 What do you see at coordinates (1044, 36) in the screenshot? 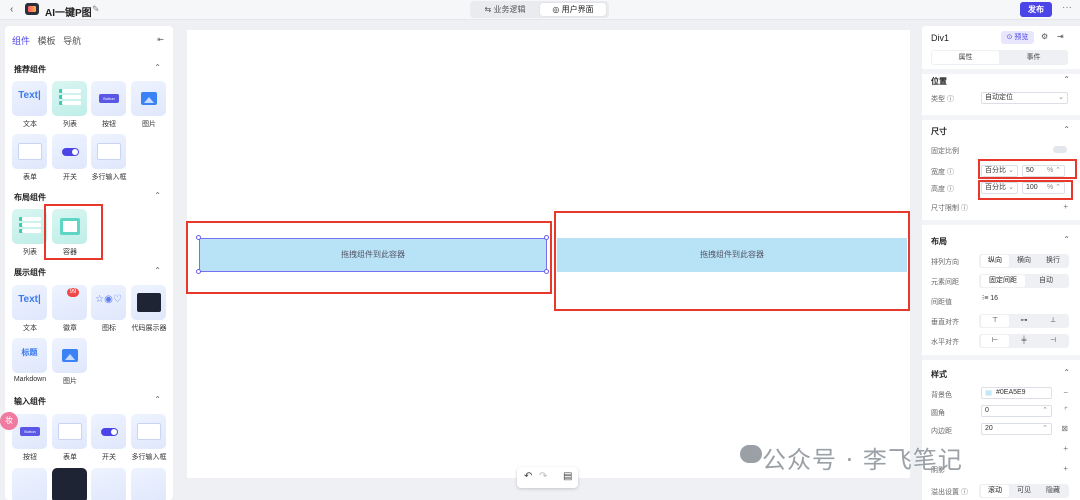
I see `gear-icon: ⚙` at bounding box center [1044, 36].